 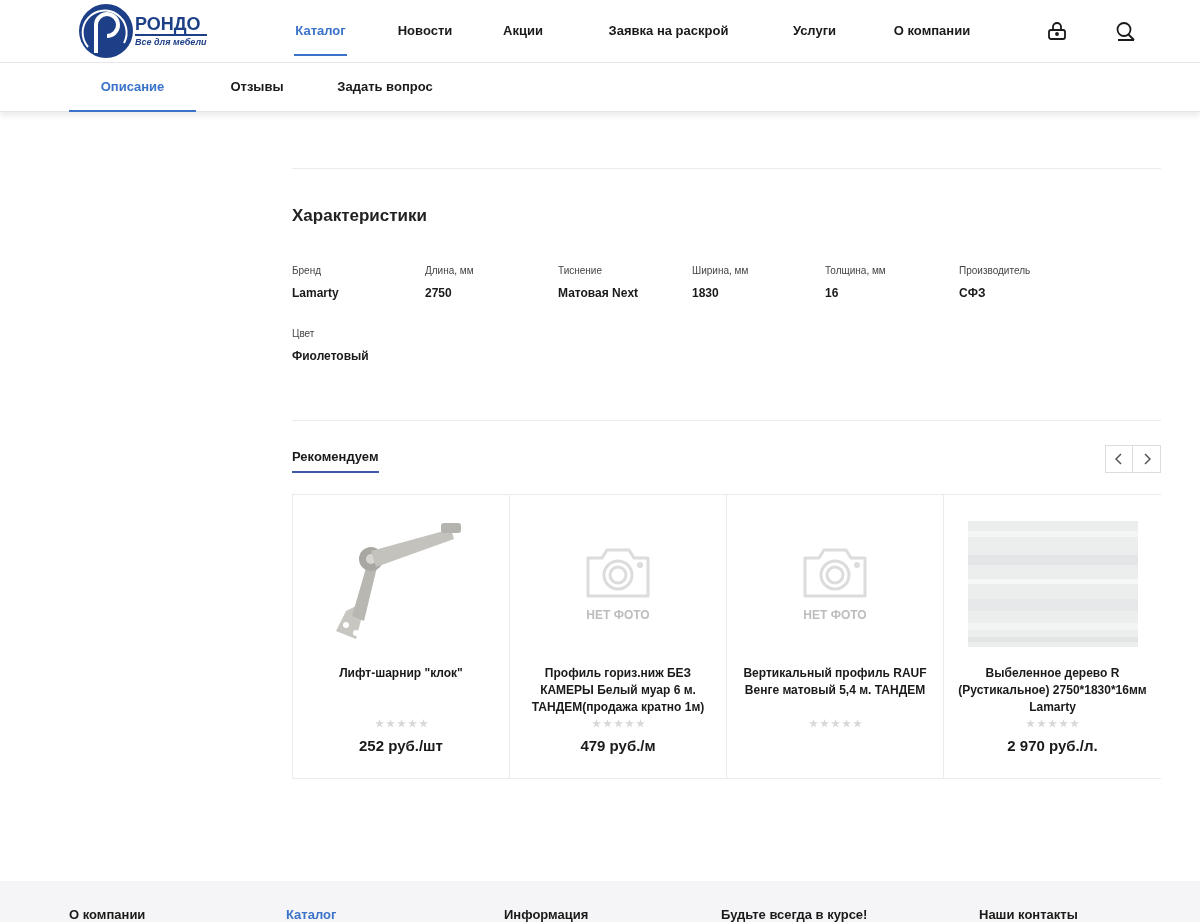 I want to click on product-card: Лифт-шарнир "клок" 252 руб./шт, so click(x=401, y=636).